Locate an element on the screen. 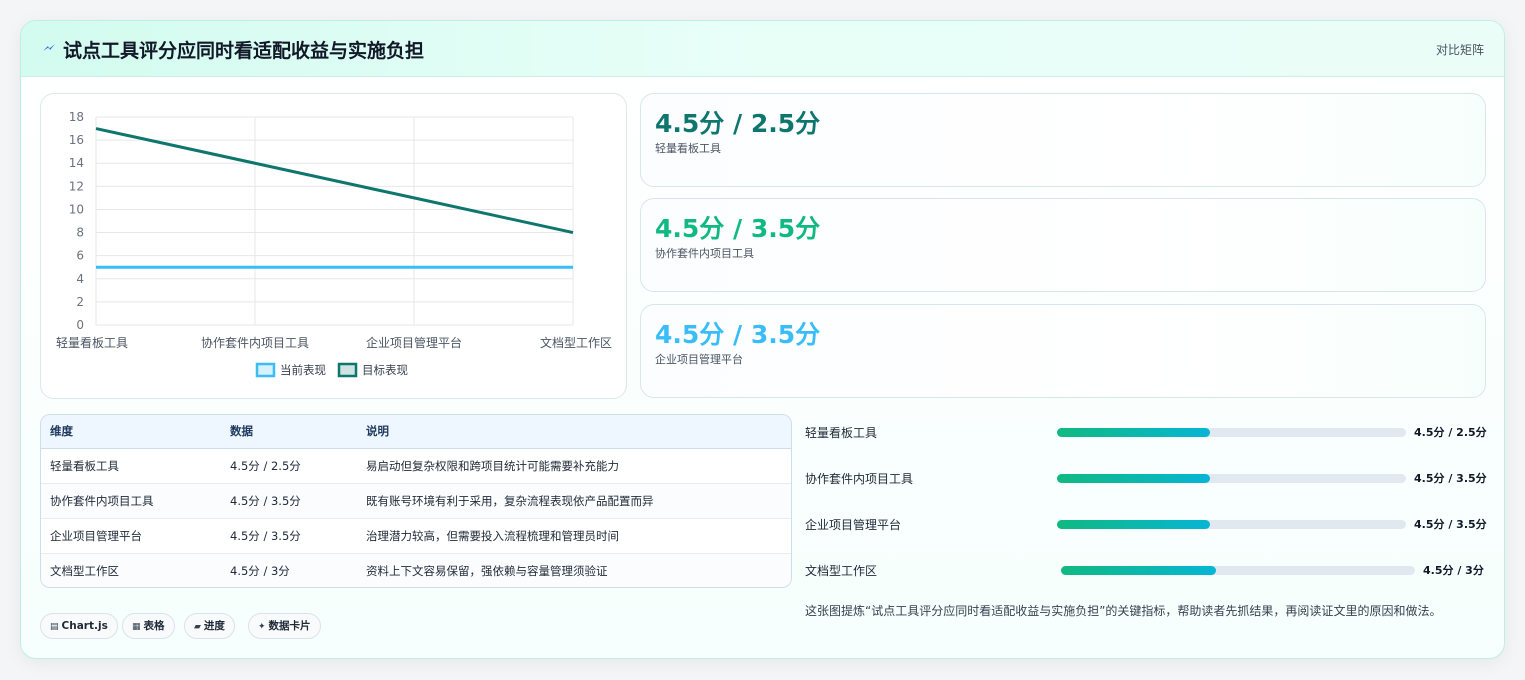 Image resolution: width=1525 pixels, height=680 pixels. x-tick-label: 企业项目管理平台 is located at coordinates (414, 342).